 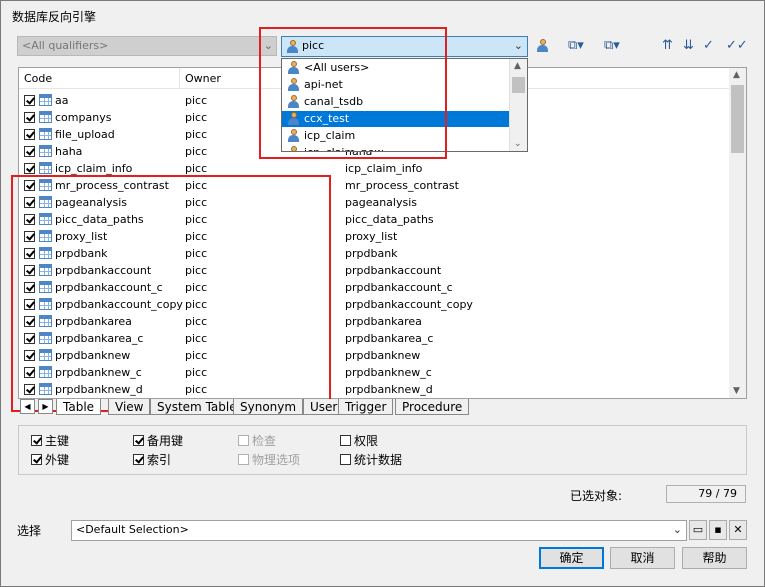 I want to click on delete-icon: ✕, so click(x=738, y=530).